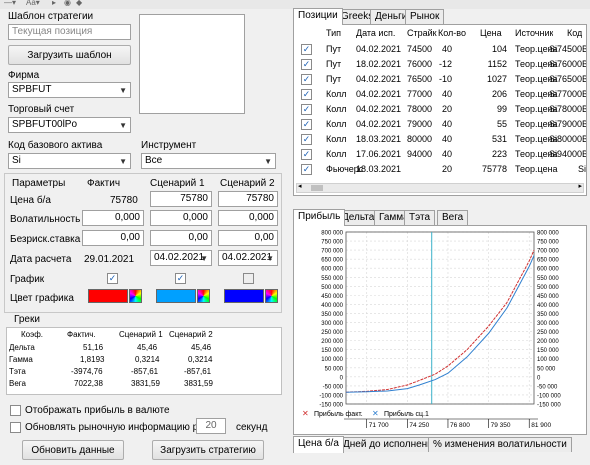  Describe the element at coordinates (51, 16) in the screenshot. I see `template-label: Шаблон стратегии` at that location.